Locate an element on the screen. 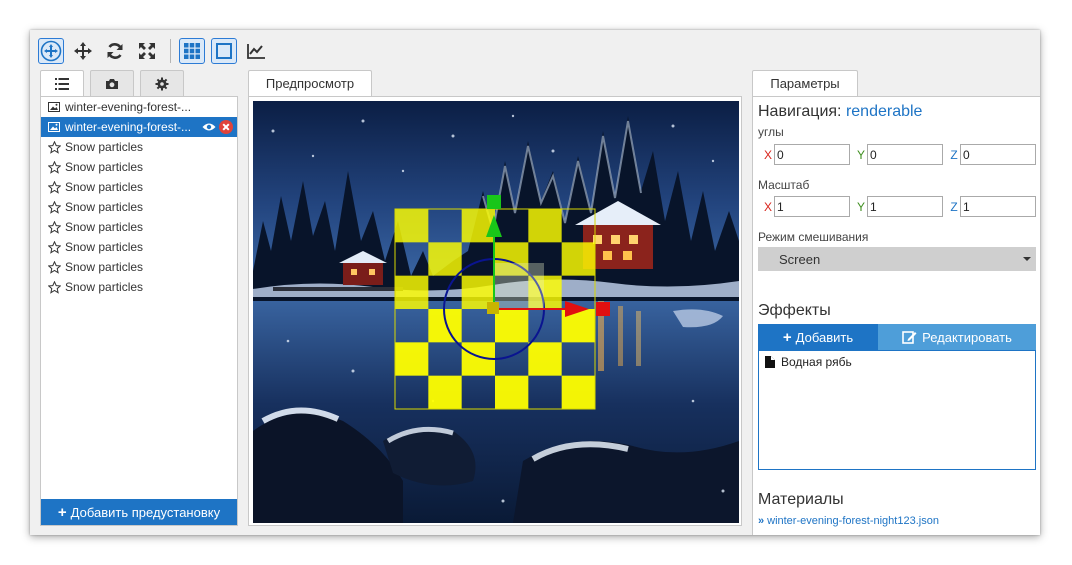 The width and height of the screenshot is (1072, 565). edit-icon is located at coordinates (909, 337).